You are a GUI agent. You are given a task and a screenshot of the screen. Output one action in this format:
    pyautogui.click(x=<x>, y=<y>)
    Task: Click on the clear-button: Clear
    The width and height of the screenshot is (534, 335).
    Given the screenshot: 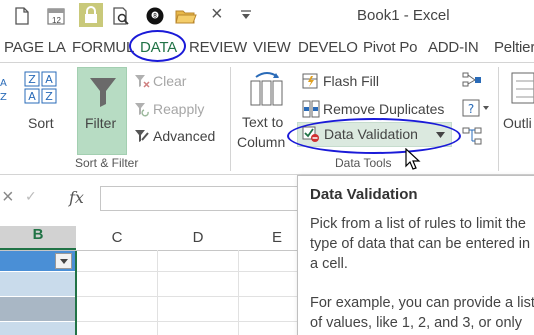 What is the action you would take?
    pyautogui.click(x=169, y=81)
    